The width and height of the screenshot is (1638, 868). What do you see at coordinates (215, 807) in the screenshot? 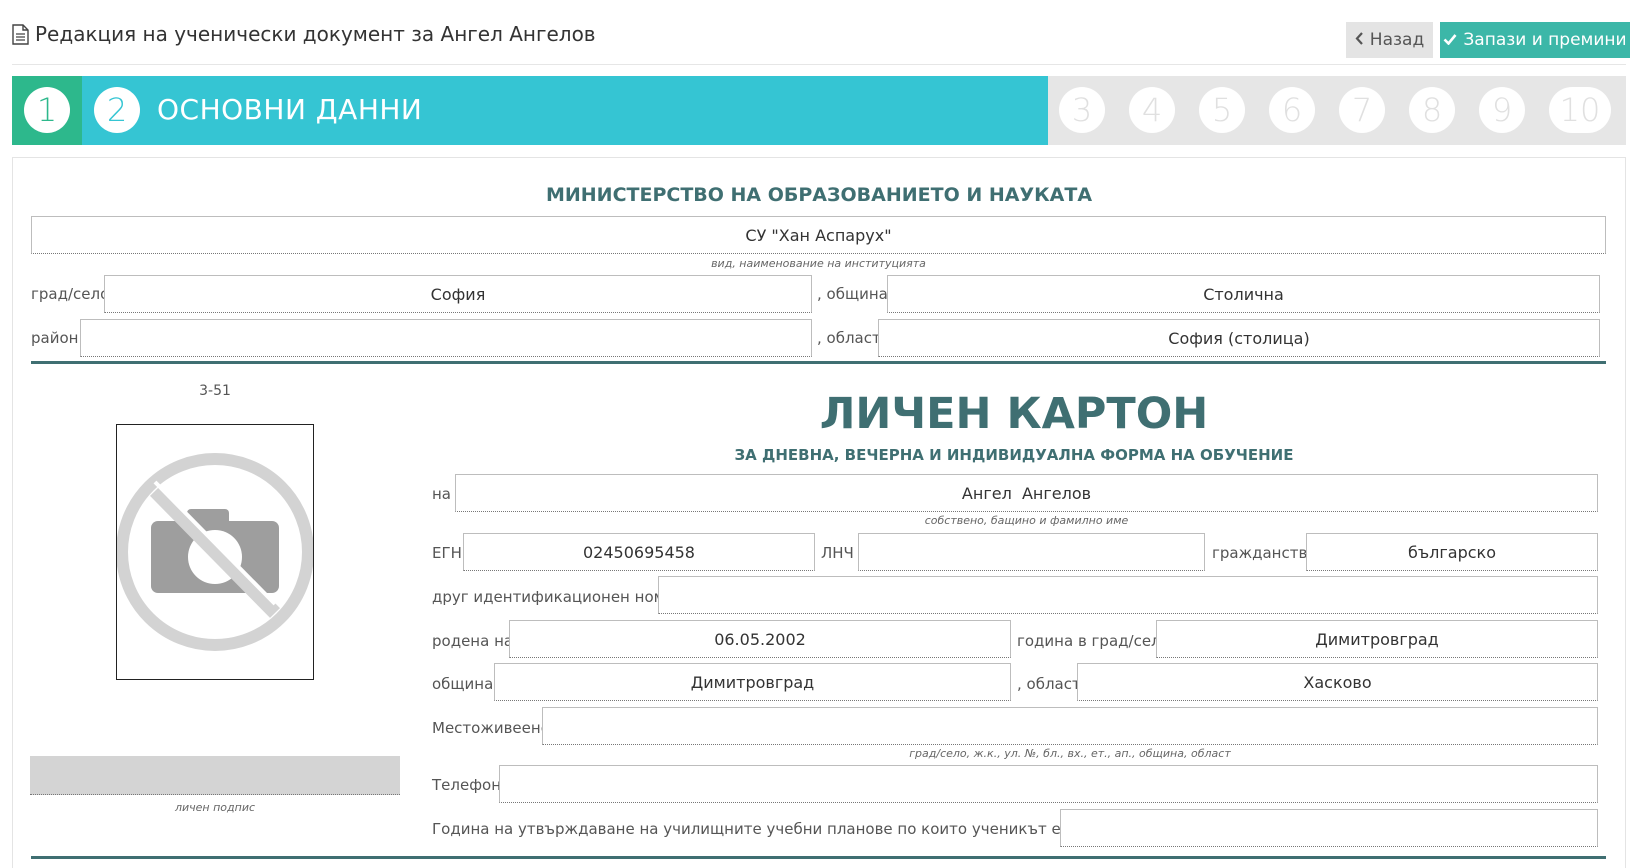
I see `signature-hint: личен подпис` at bounding box center [215, 807].